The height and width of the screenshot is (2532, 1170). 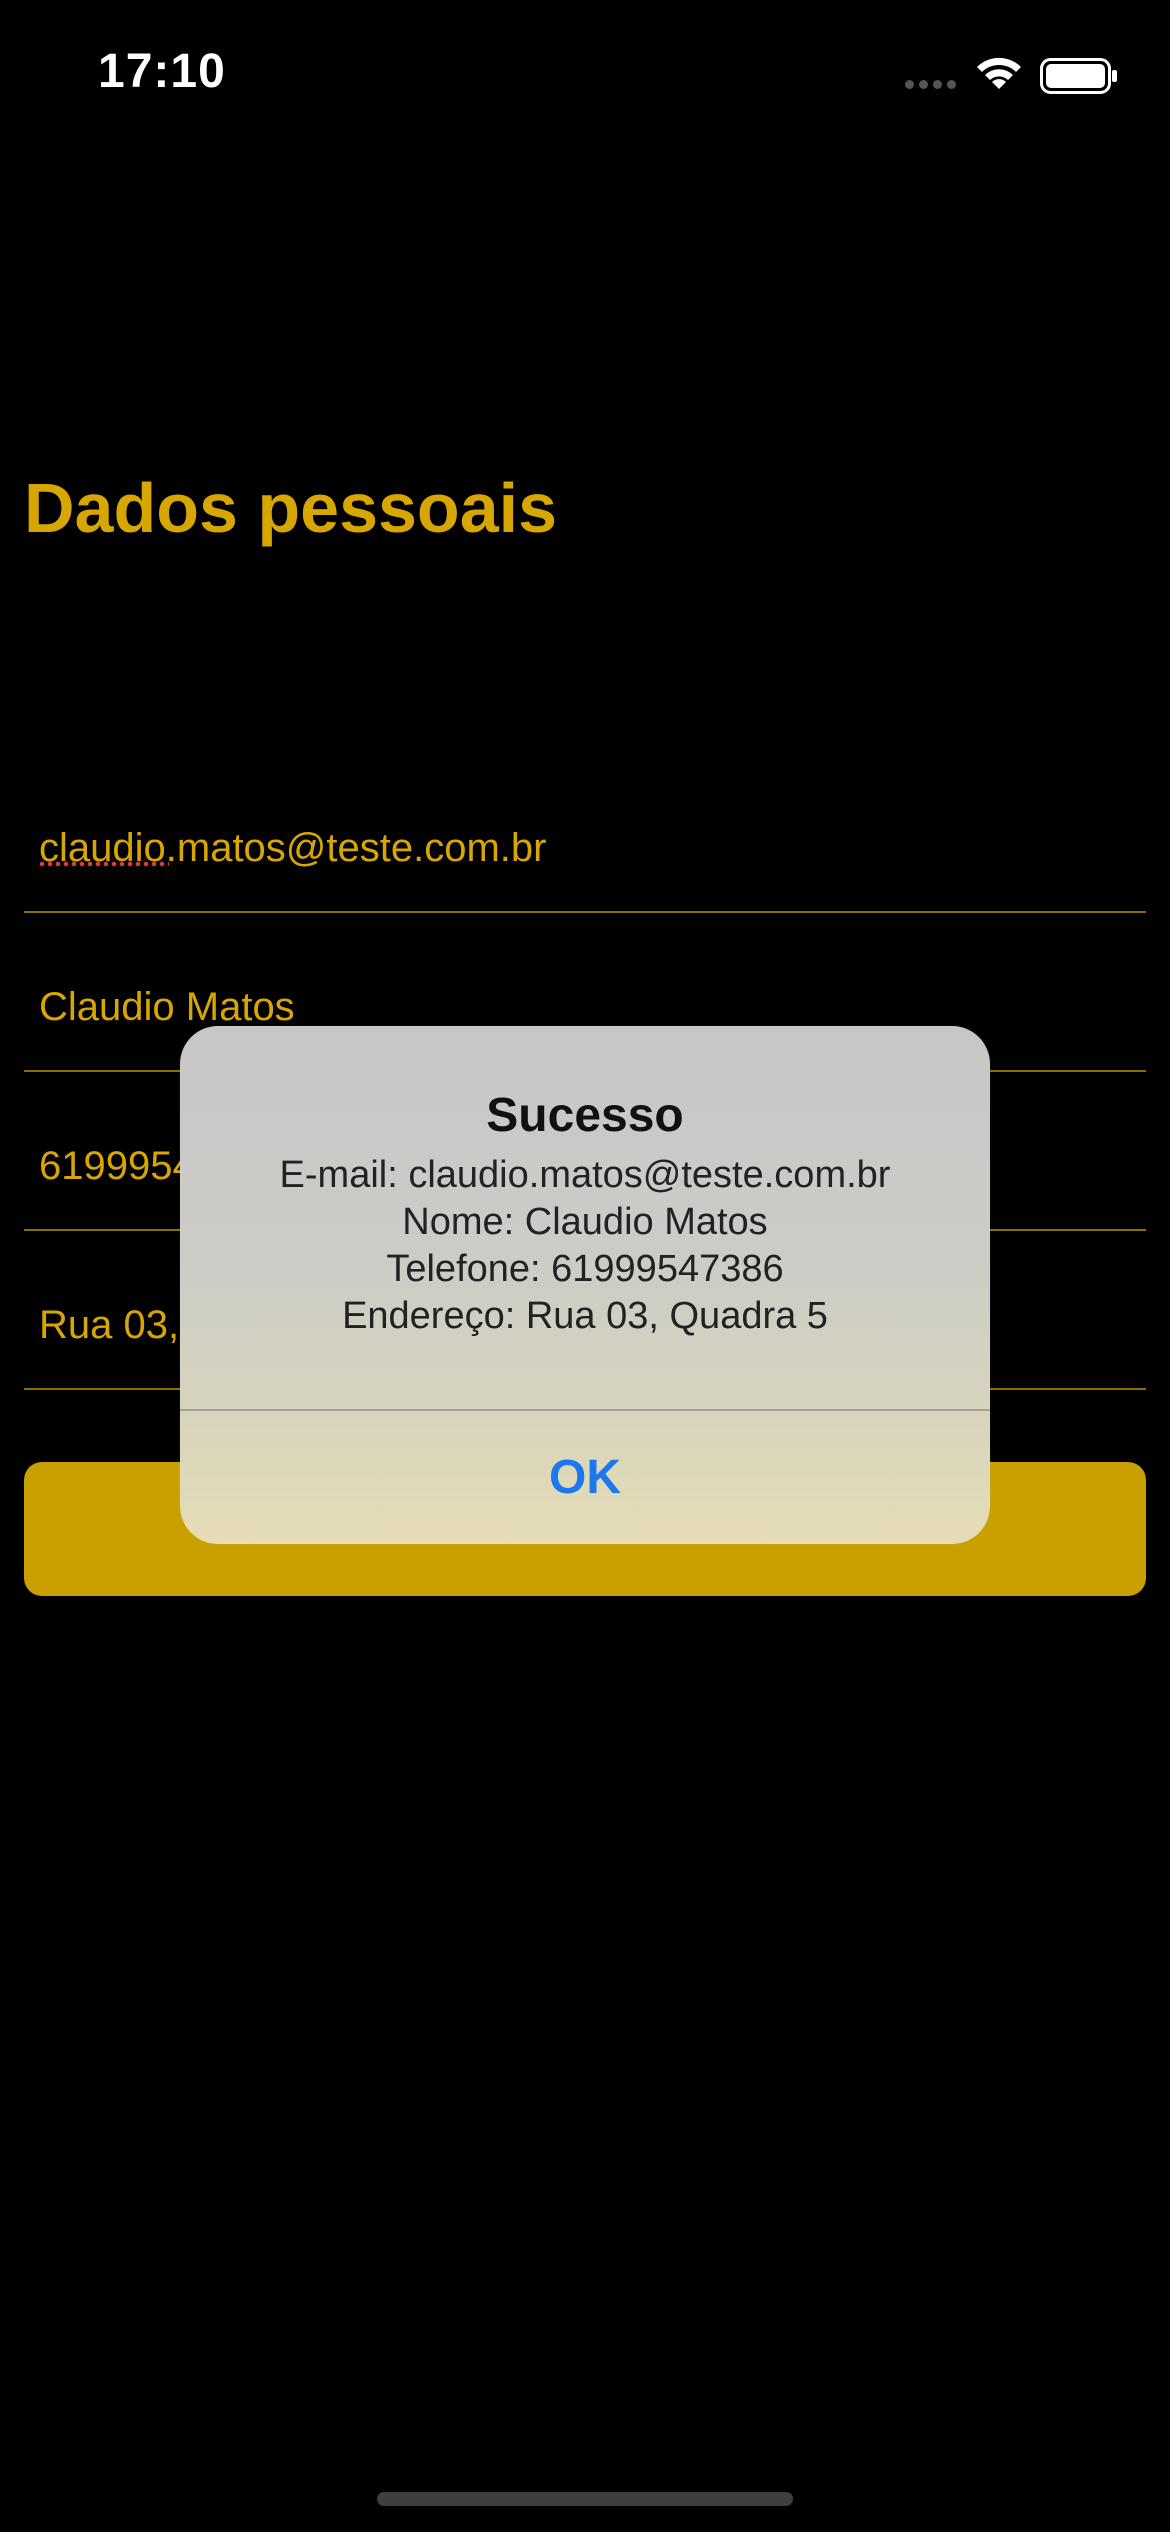 What do you see at coordinates (585, 1115) in the screenshot?
I see `alert-title: Sucesso` at bounding box center [585, 1115].